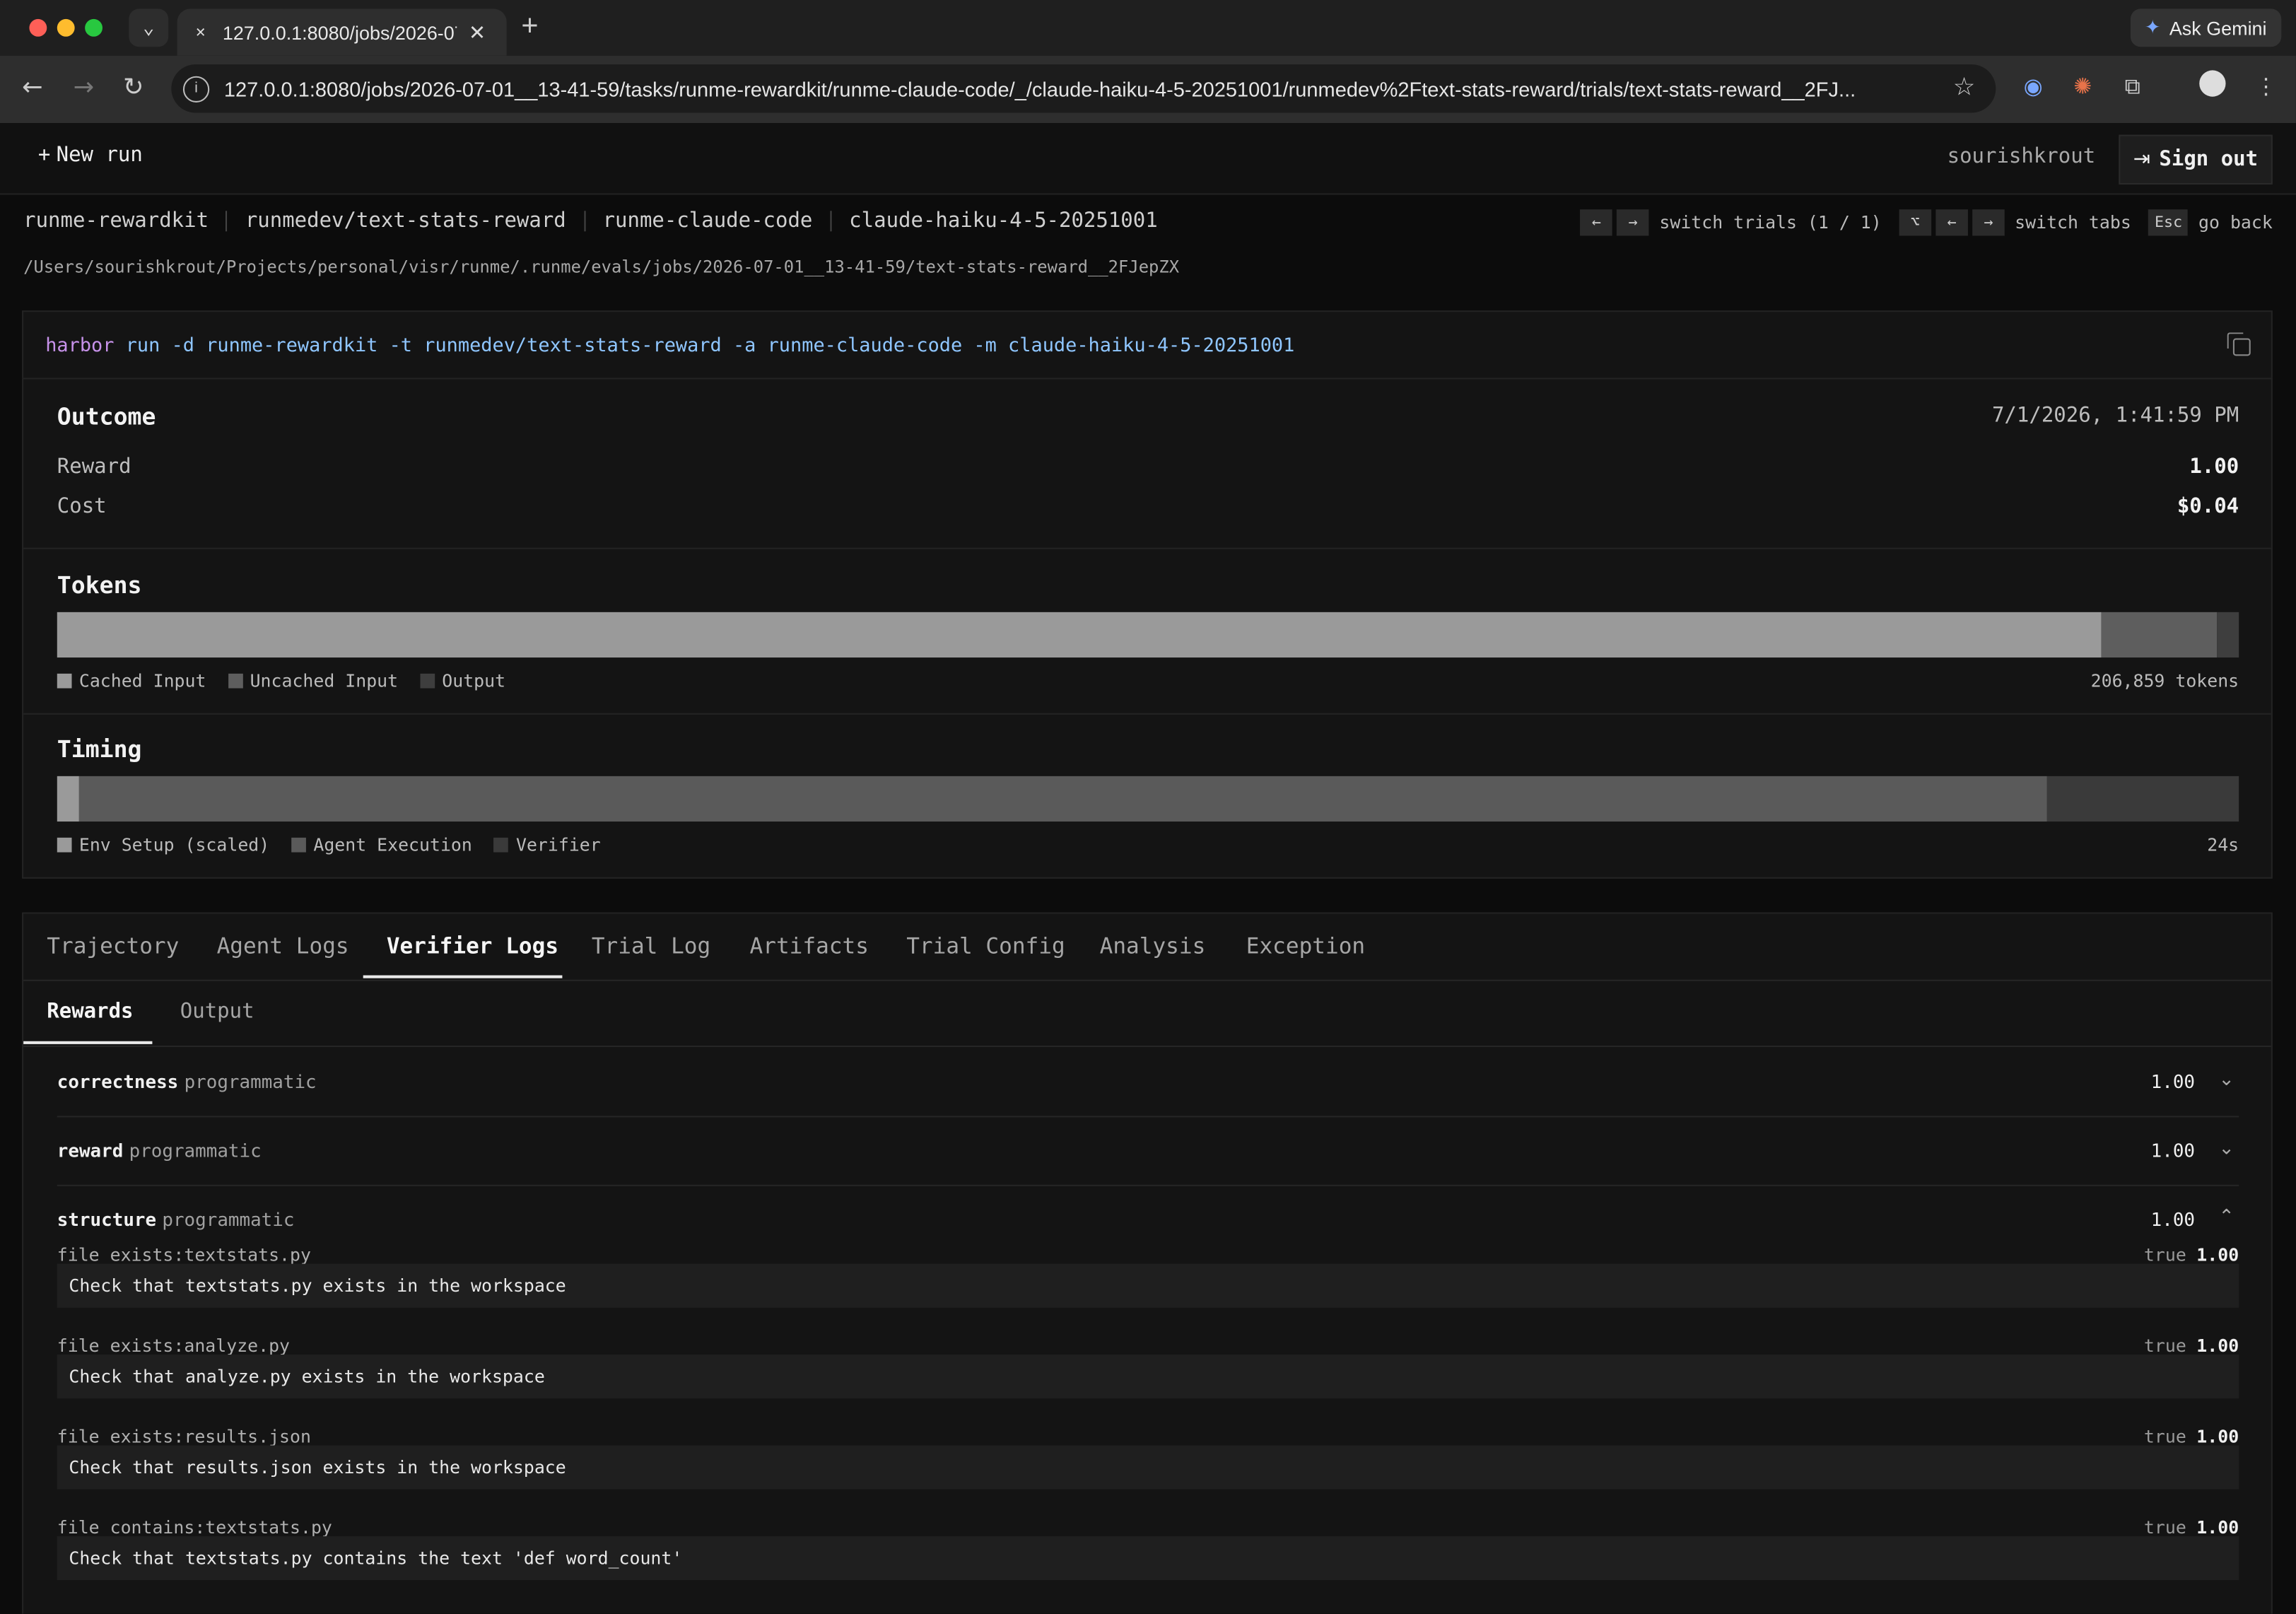 This screenshot has width=2296, height=1614. Describe the element at coordinates (1147, 1014) in the screenshot. I see `verifier-subtabs: Rewards Output` at that location.